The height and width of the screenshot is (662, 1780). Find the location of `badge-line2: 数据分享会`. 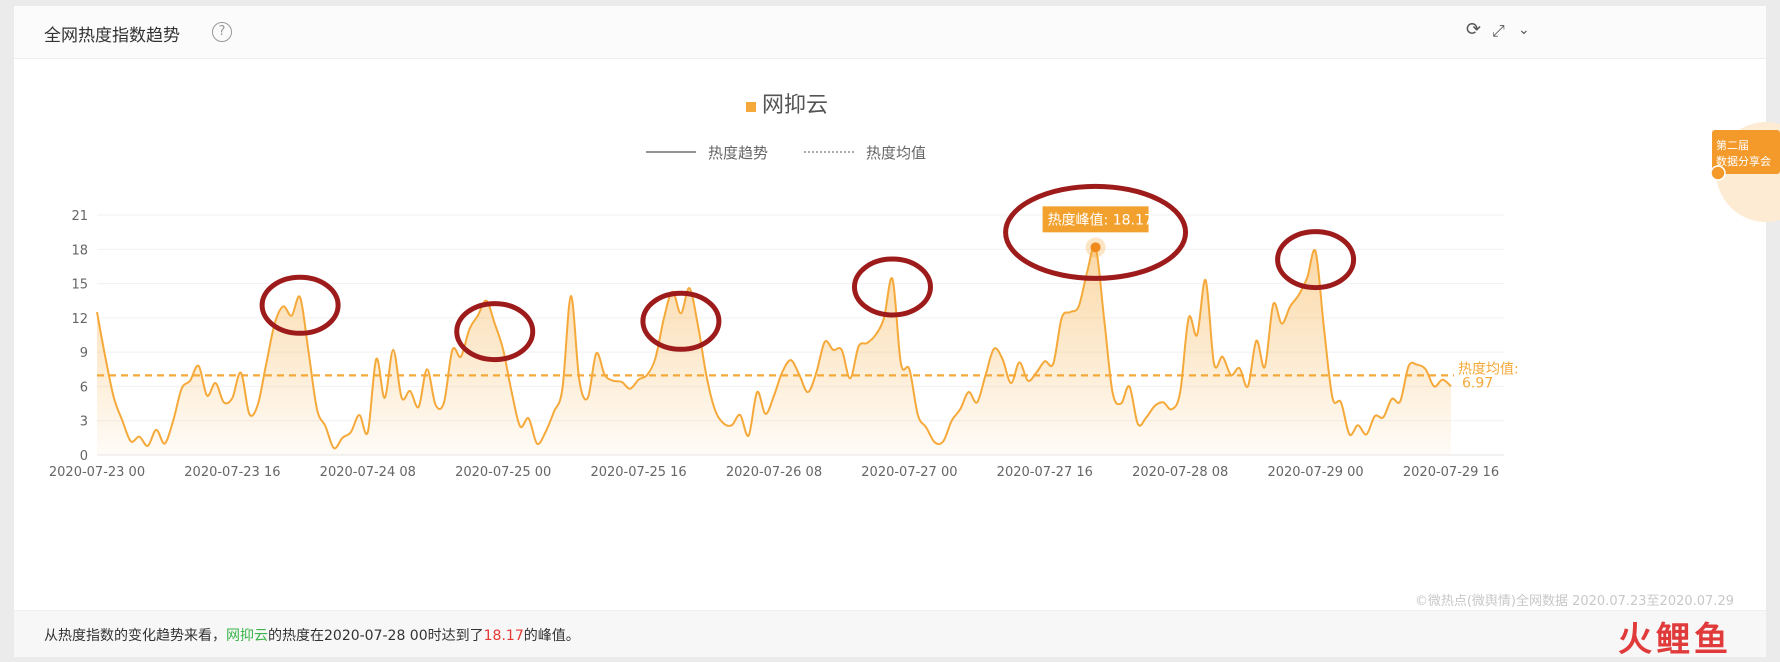

badge-line2: 数据分享会 is located at coordinates (1743, 161).